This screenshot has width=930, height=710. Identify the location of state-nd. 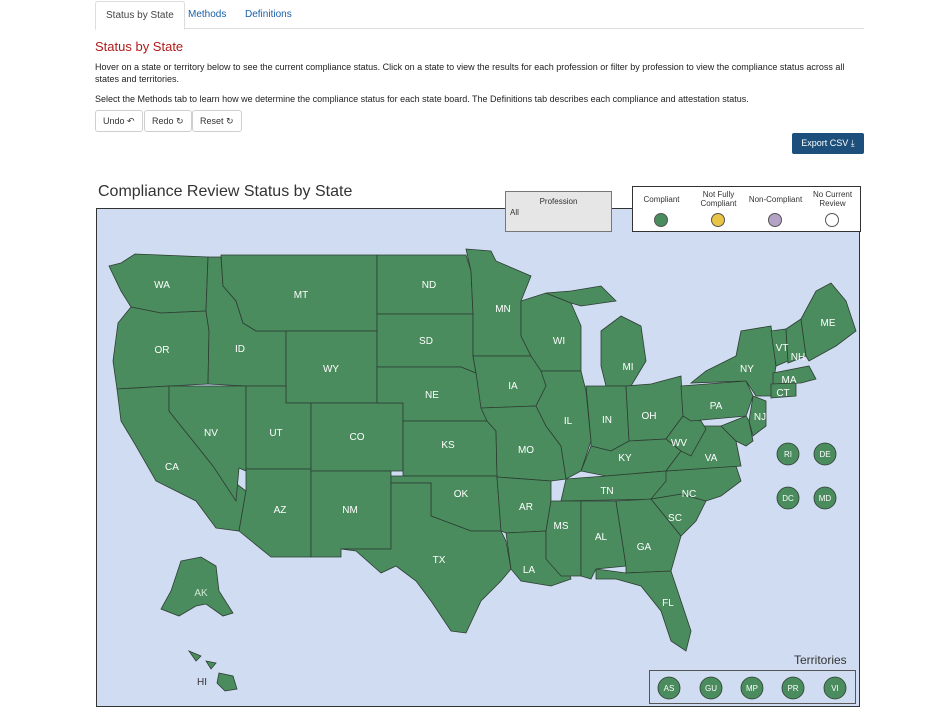
(425, 284).